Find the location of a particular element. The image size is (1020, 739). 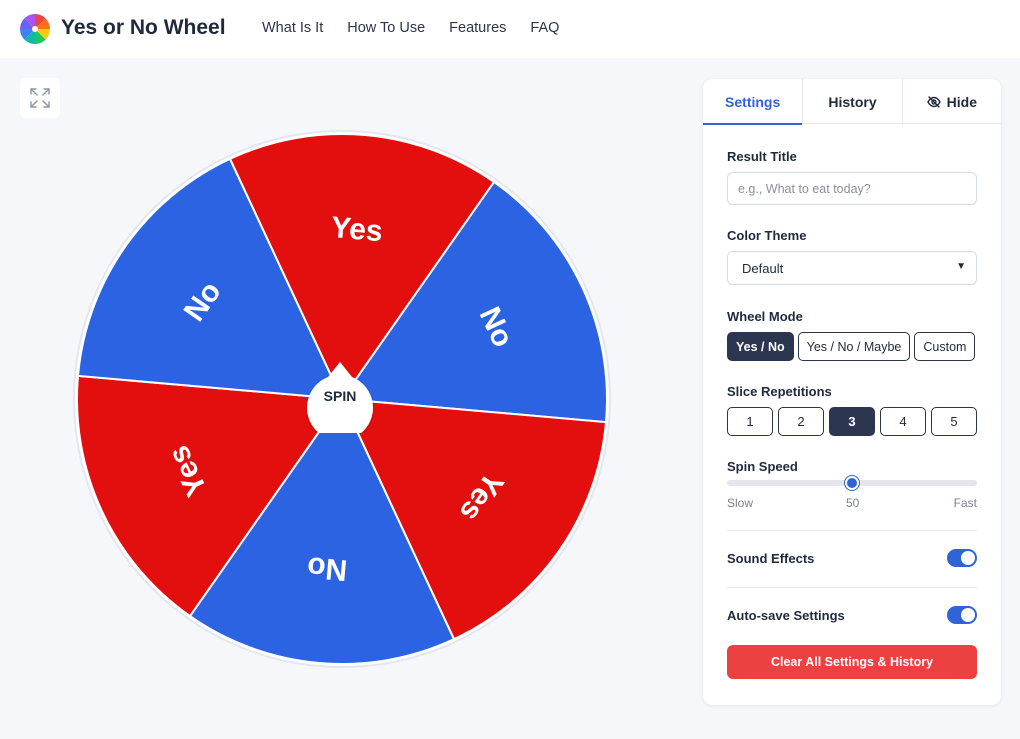

result-title-label: Result Title is located at coordinates (762, 156).